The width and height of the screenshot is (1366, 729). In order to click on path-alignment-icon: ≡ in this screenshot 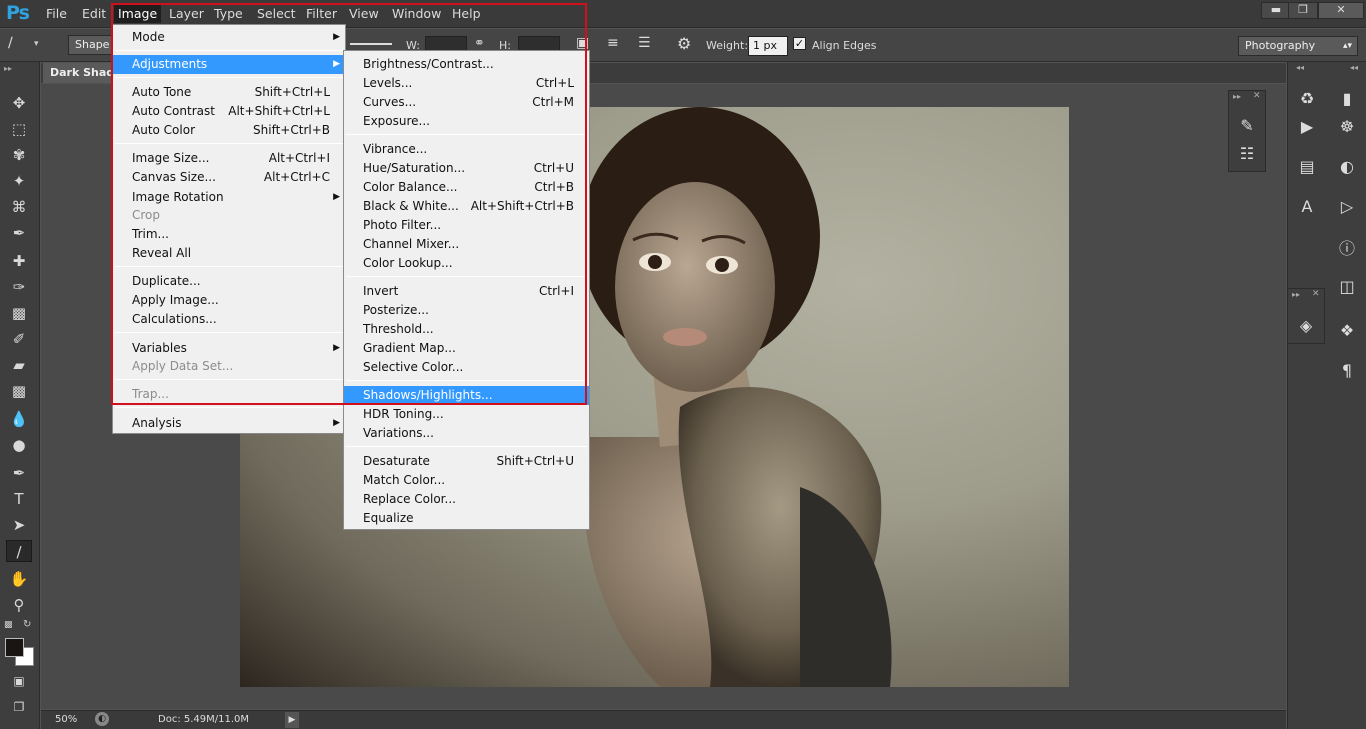, I will do `click(613, 43)`.